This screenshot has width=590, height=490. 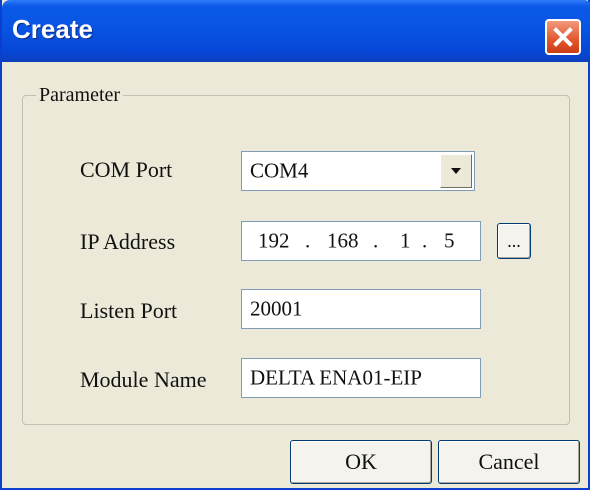 I want to click on ip-octet-4: 5, so click(x=449, y=241).